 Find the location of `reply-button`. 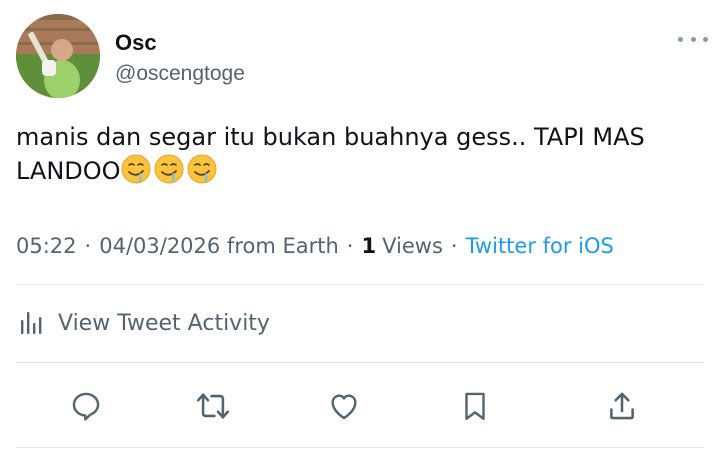

reply-button is located at coordinates (86, 406).